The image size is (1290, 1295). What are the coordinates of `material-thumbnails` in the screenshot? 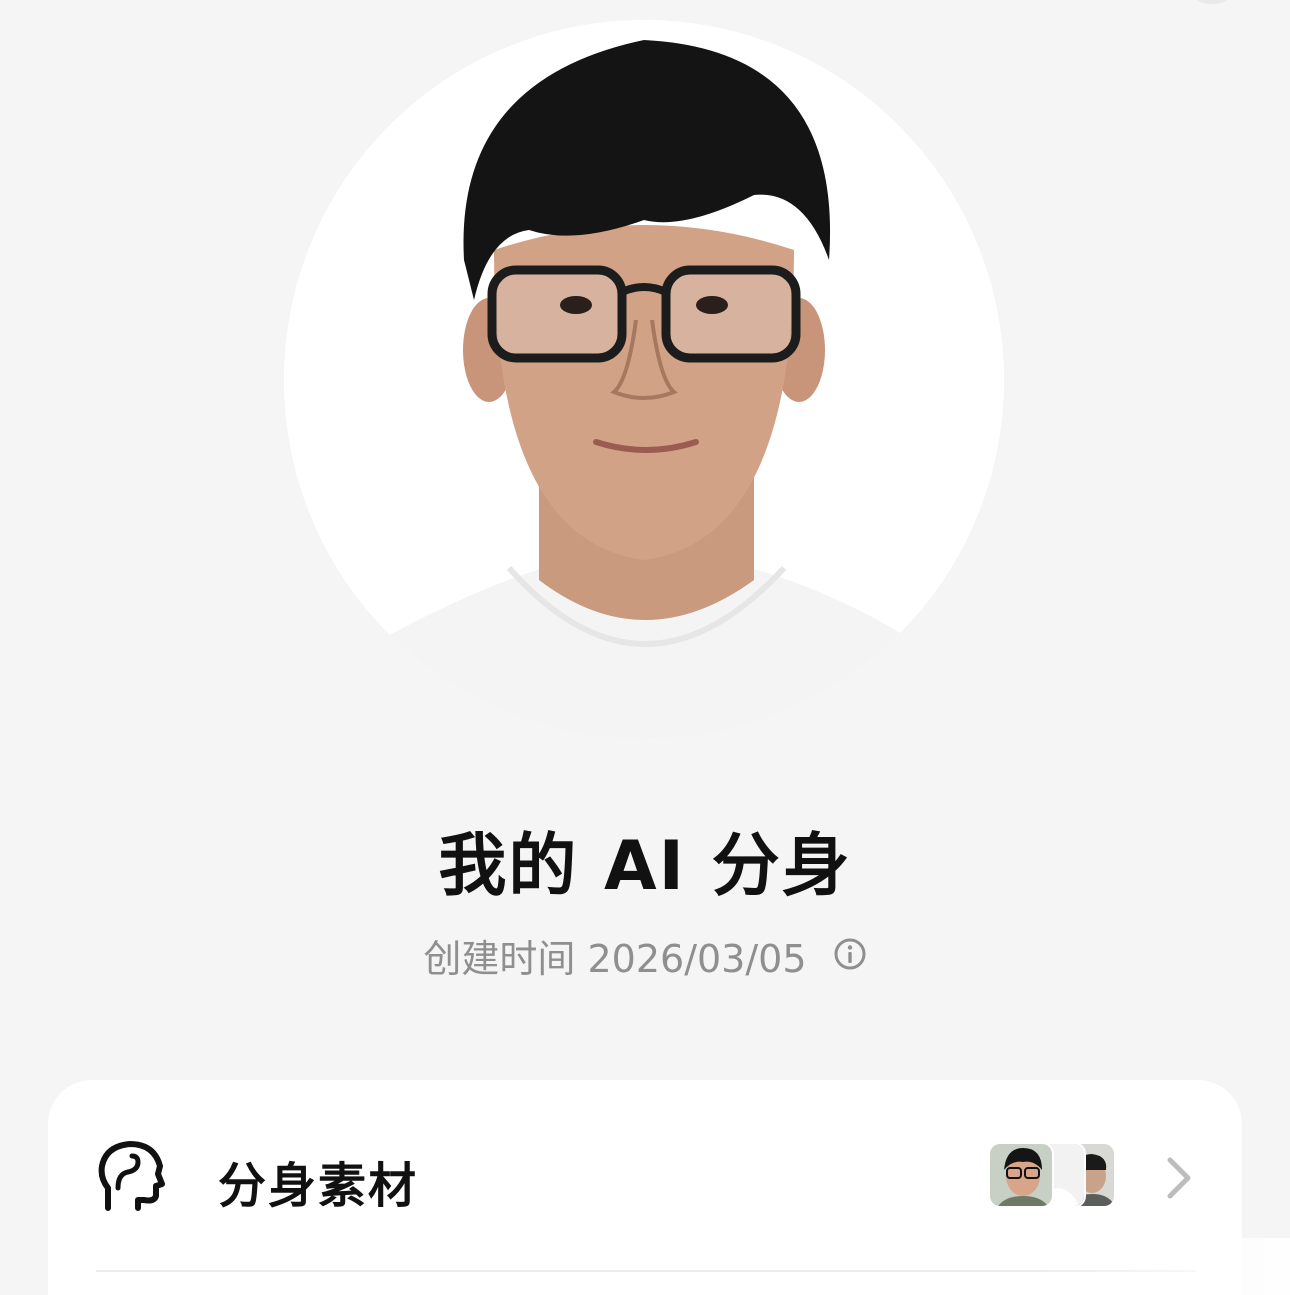 It's located at (1053, 1175).